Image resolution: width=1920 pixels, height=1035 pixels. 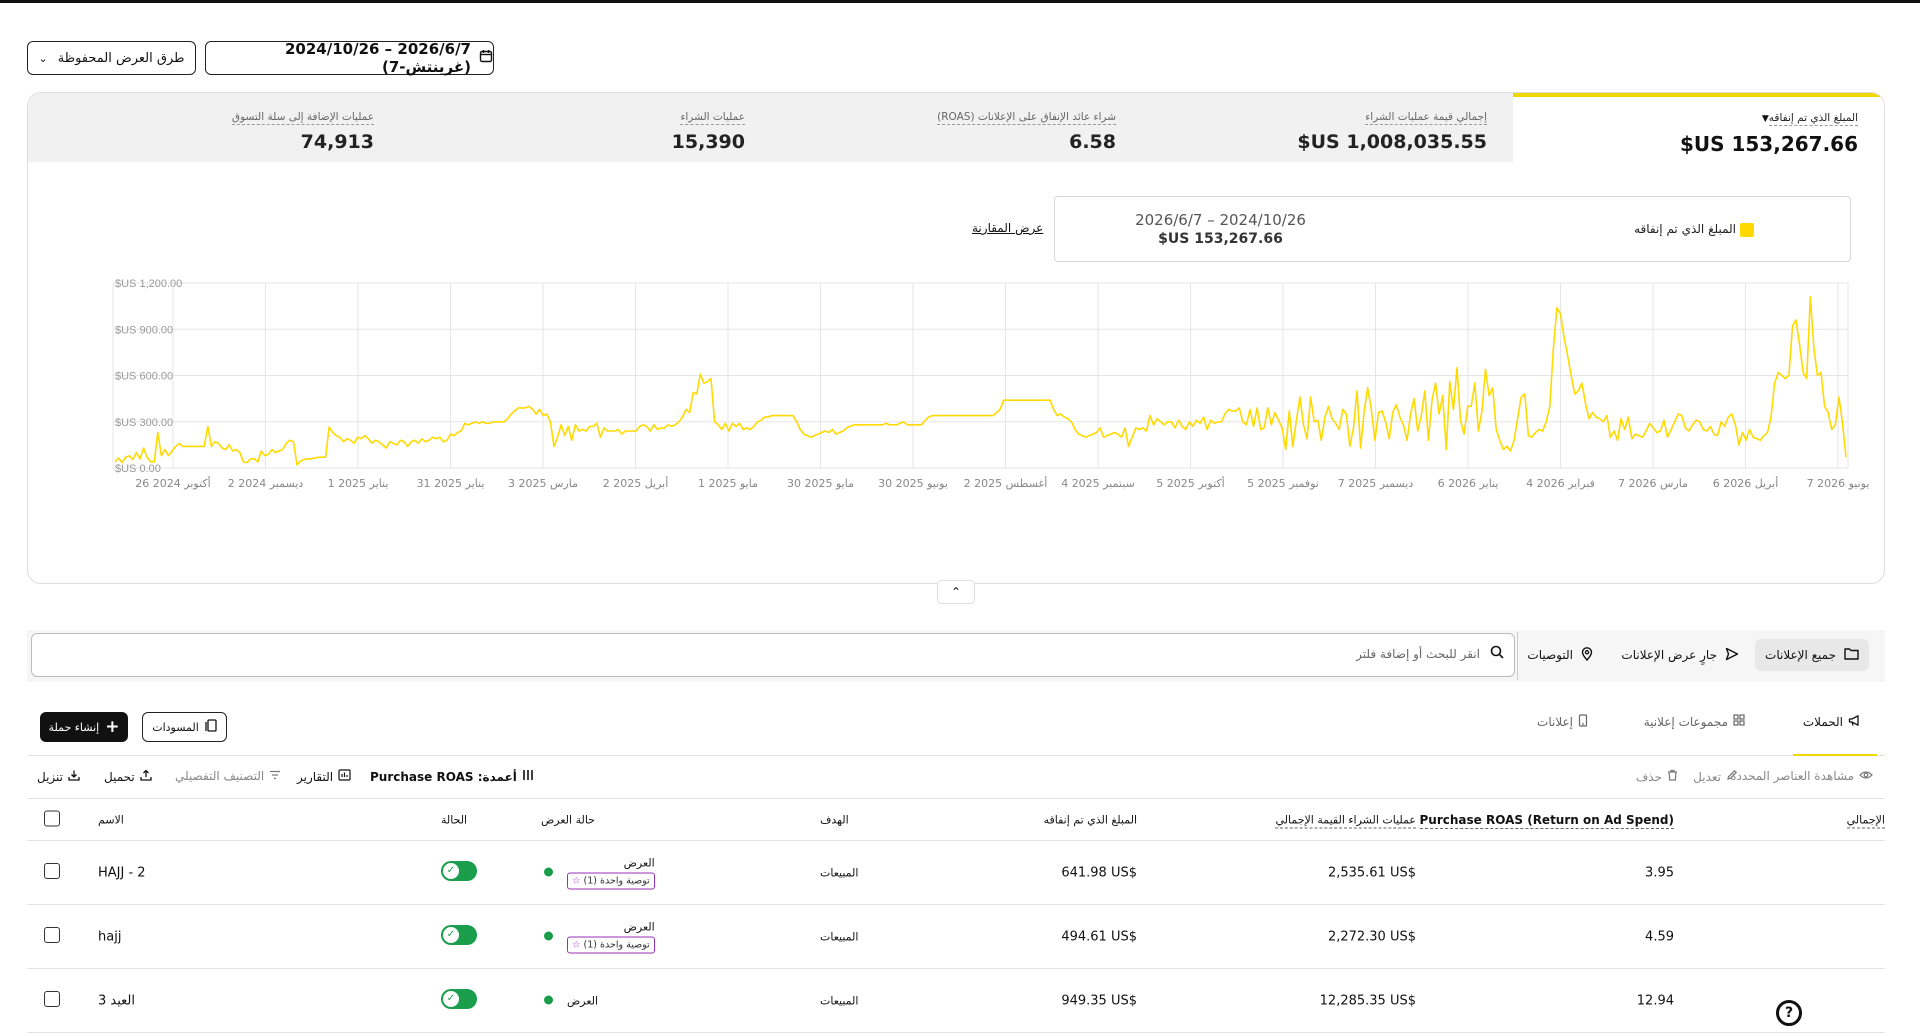 What do you see at coordinates (121, 58) in the screenshot?
I see `saved-views-label: طرق العرض المحفوظة` at bounding box center [121, 58].